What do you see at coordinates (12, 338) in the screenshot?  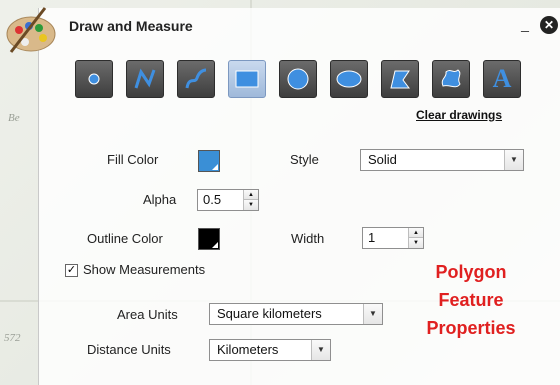 I see `map-label: 572` at bounding box center [12, 338].